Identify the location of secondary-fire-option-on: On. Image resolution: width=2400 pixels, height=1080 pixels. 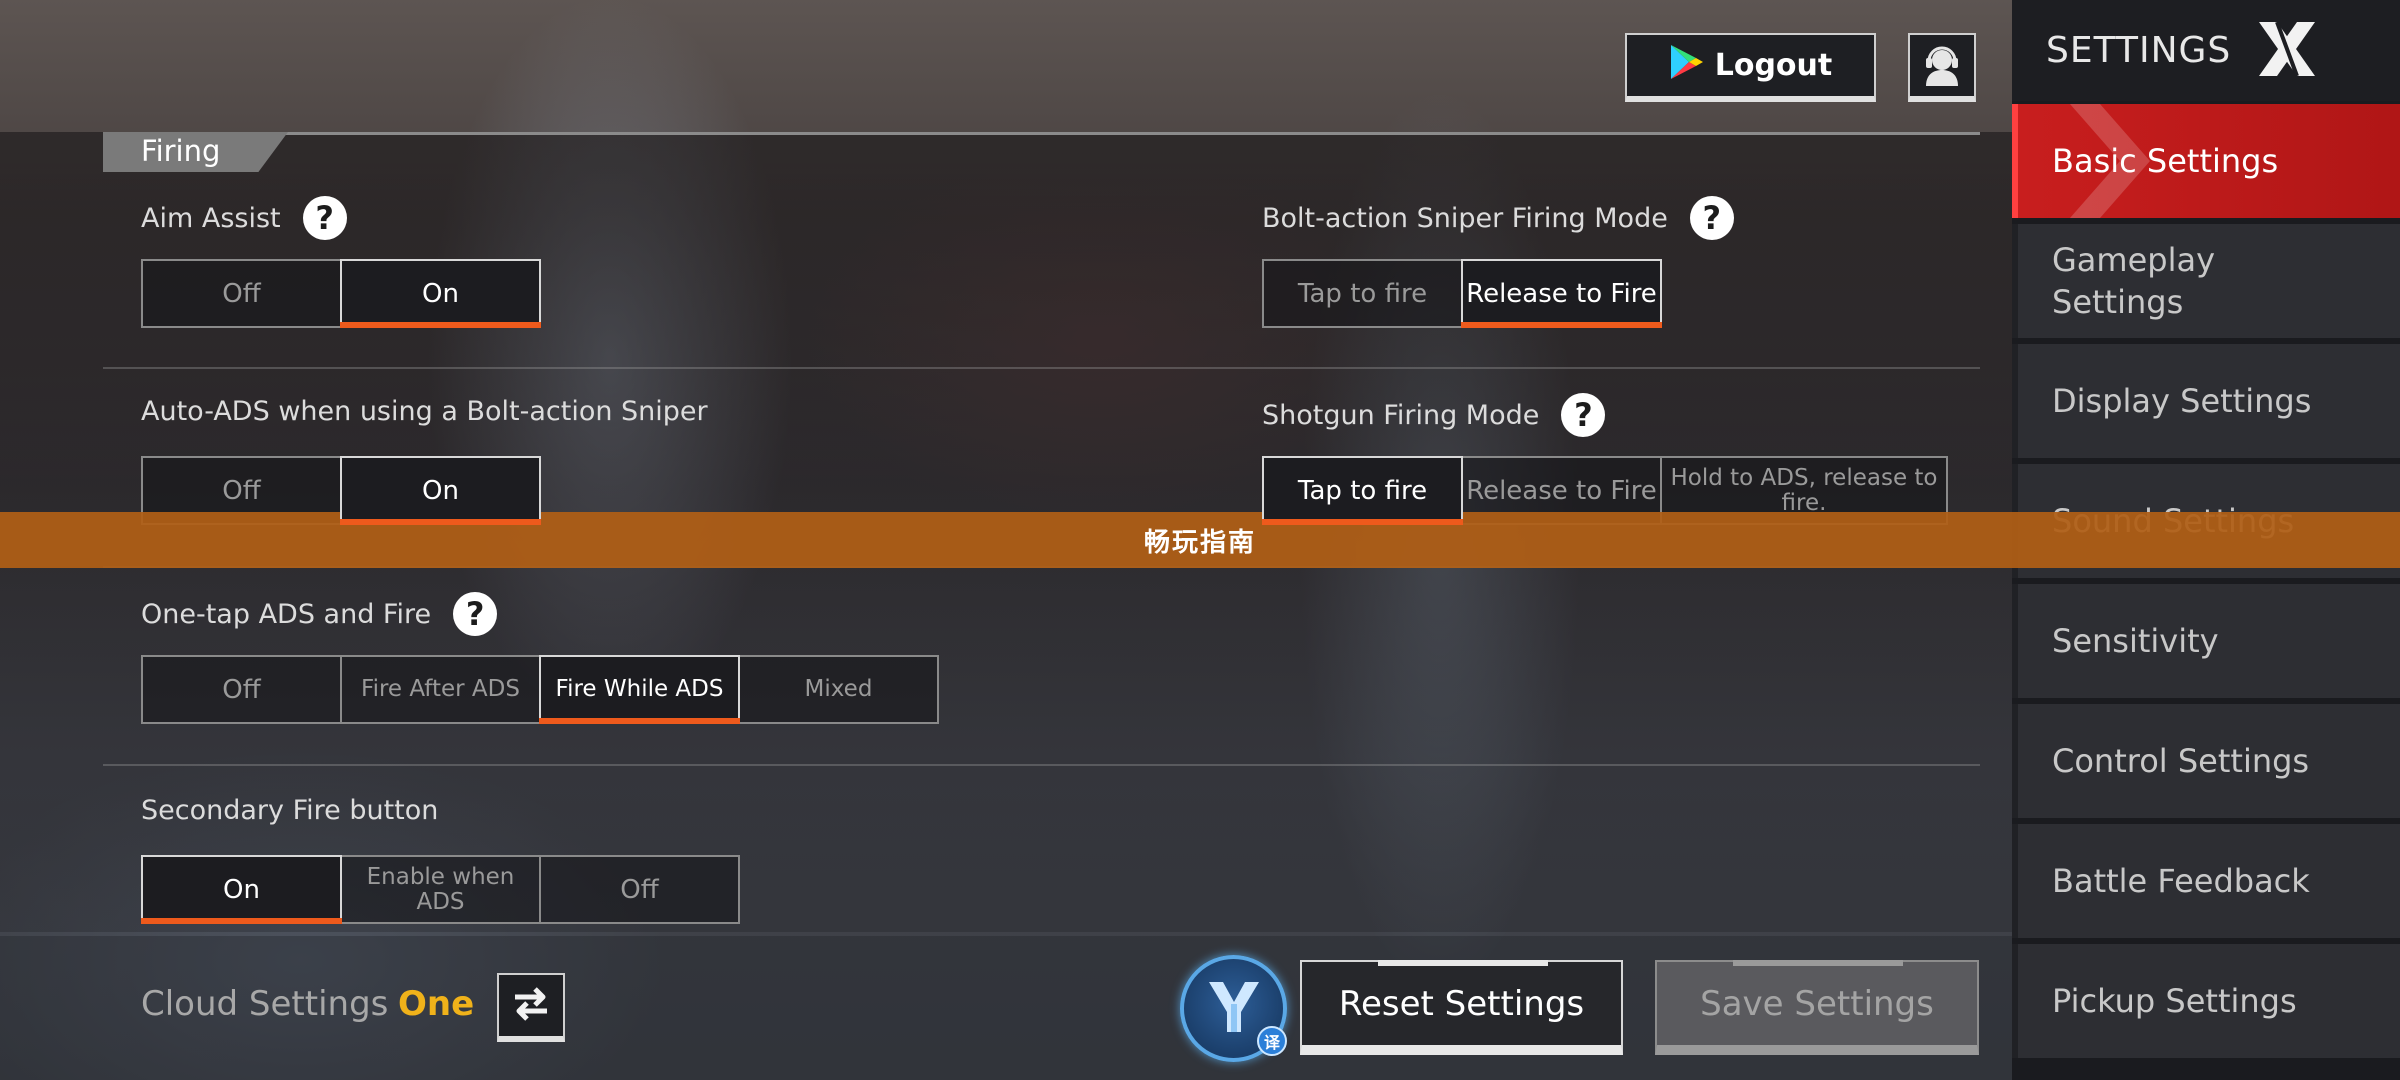
(241, 889).